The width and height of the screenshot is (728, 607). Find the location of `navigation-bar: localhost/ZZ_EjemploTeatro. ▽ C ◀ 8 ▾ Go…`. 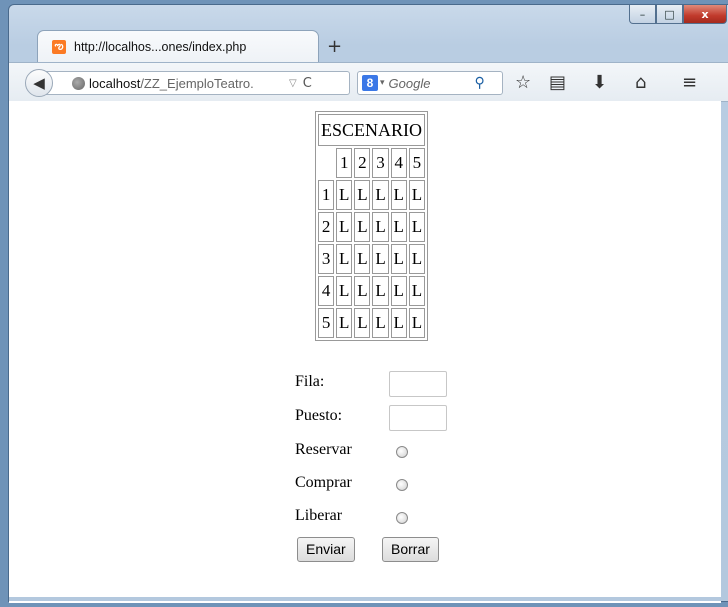

navigation-bar: localhost/ZZ_EjemploTeatro. ▽ C ◀ 8 ▾ Go… is located at coordinates (368, 82).